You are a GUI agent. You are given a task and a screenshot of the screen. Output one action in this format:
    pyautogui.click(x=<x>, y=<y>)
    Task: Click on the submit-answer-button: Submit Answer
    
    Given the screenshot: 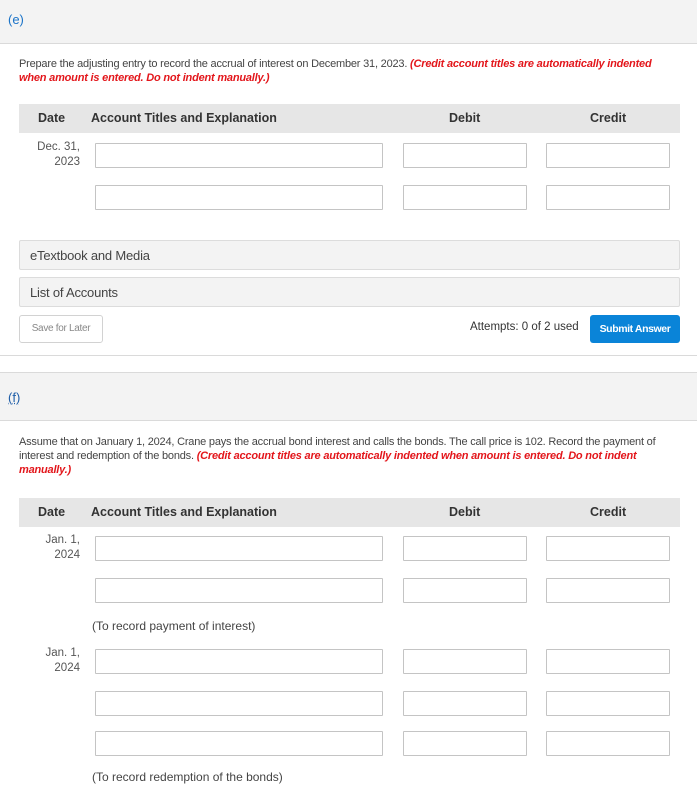 What is the action you would take?
    pyautogui.click(x=635, y=329)
    